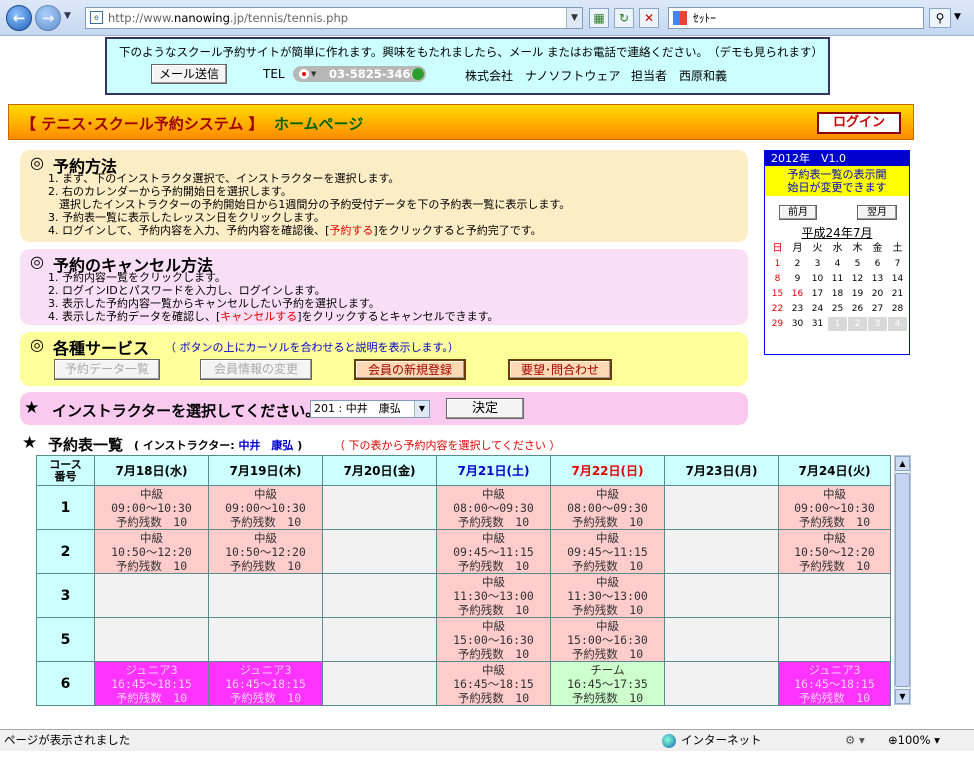  Describe the element at coordinates (777, 279) in the screenshot. I see `calendar-day: 8` at that location.